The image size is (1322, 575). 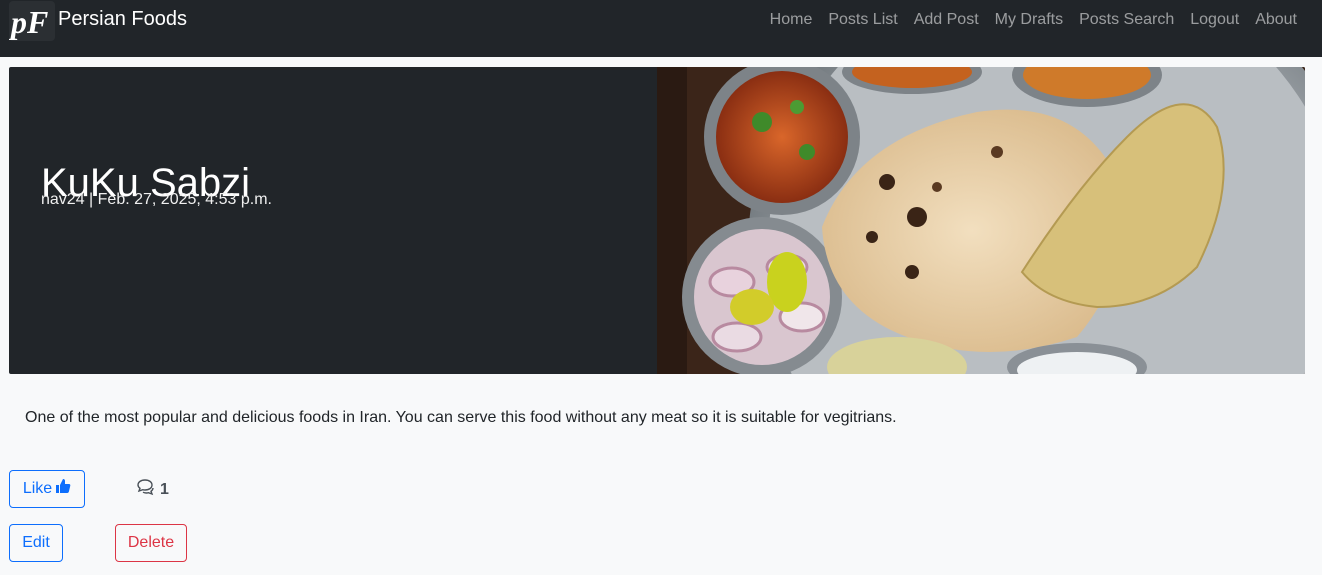 I want to click on nav-posts-list: Posts List, so click(x=862, y=20).